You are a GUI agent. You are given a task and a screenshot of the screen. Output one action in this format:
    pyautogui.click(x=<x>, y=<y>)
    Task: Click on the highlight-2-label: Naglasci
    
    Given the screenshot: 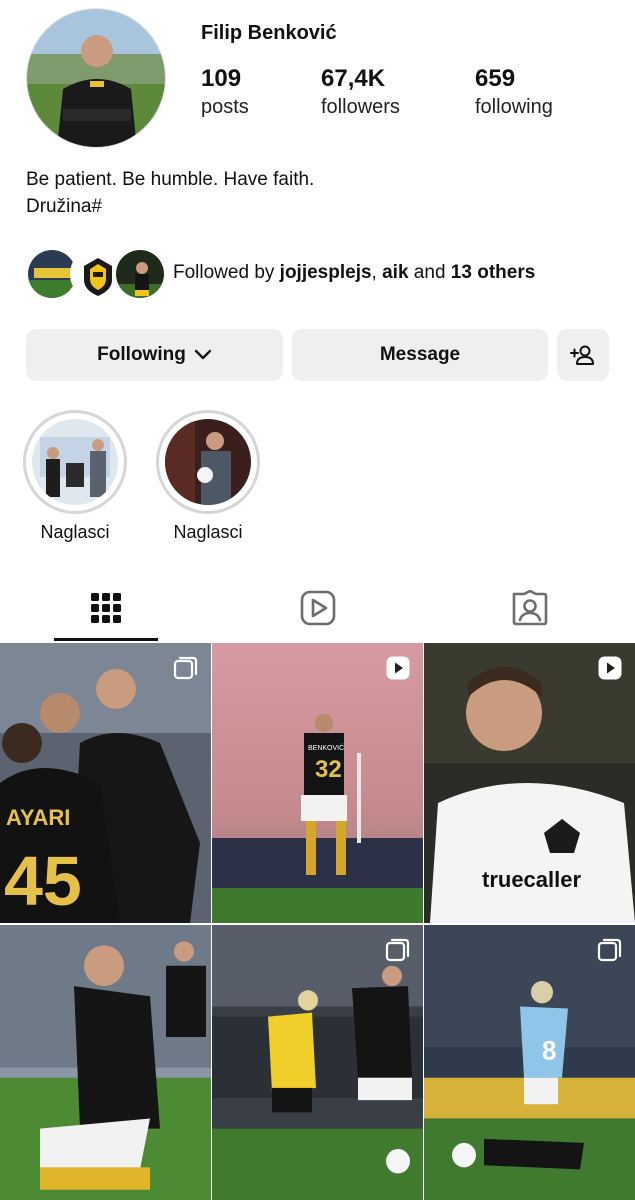 What is the action you would take?
    pyautogui.click(x=208, y=532)
    